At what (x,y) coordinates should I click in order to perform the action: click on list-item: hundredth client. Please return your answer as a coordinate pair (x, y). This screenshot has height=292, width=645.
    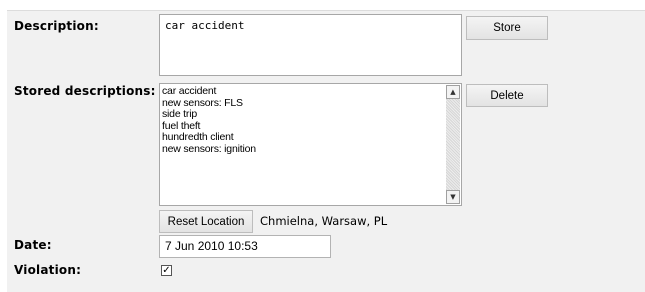
    Looking at the image, I should click on (302, 137).